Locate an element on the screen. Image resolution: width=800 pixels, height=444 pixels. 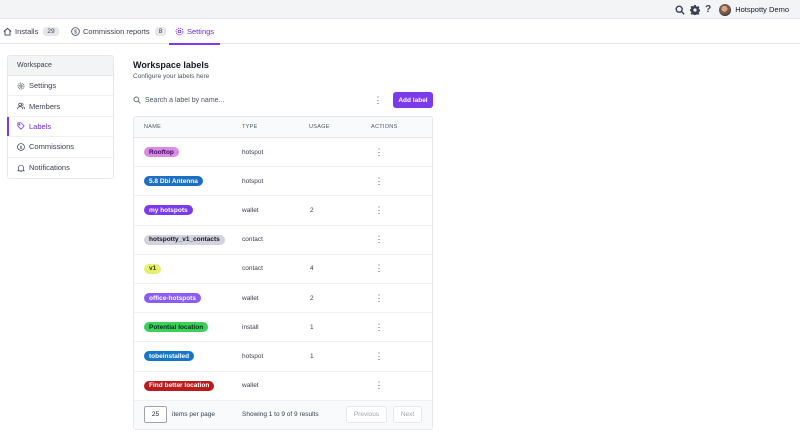
help-icon: ? is located at coordinates (708, 9).